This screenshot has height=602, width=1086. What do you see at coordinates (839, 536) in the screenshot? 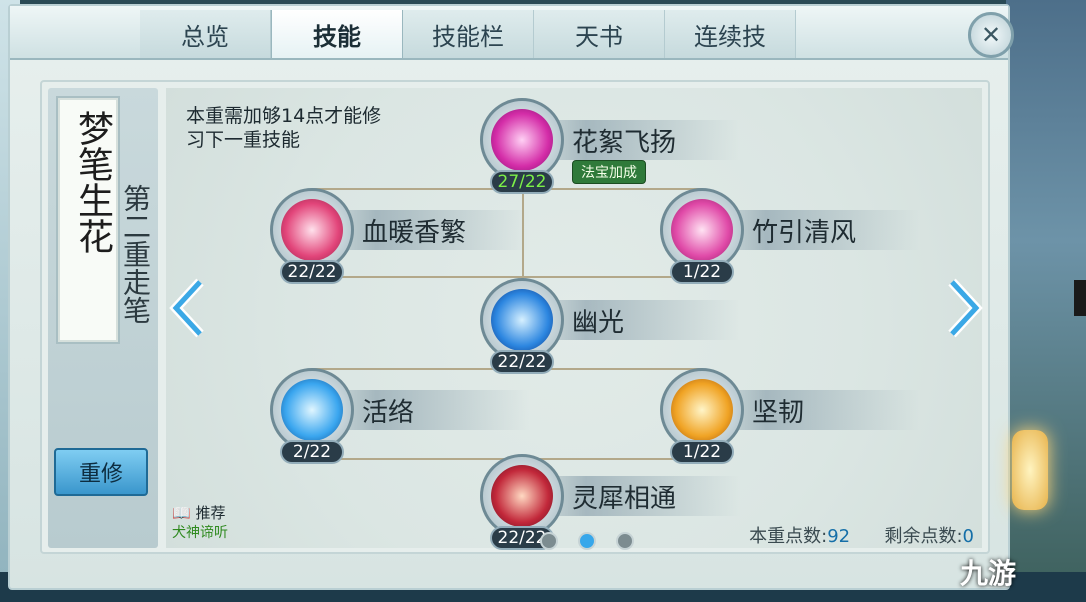
I see `current-points-value: 92` at bounding box center [839, 536].